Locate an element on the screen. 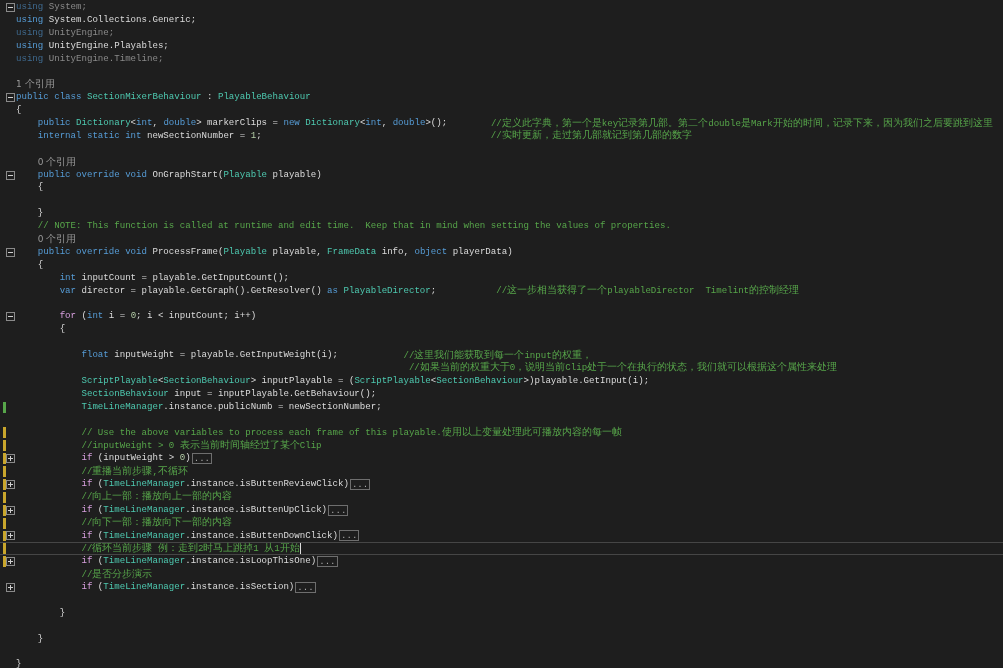  code-line: if (TimeLineManager.instance.isSection) is located at coordinates (188, 587).